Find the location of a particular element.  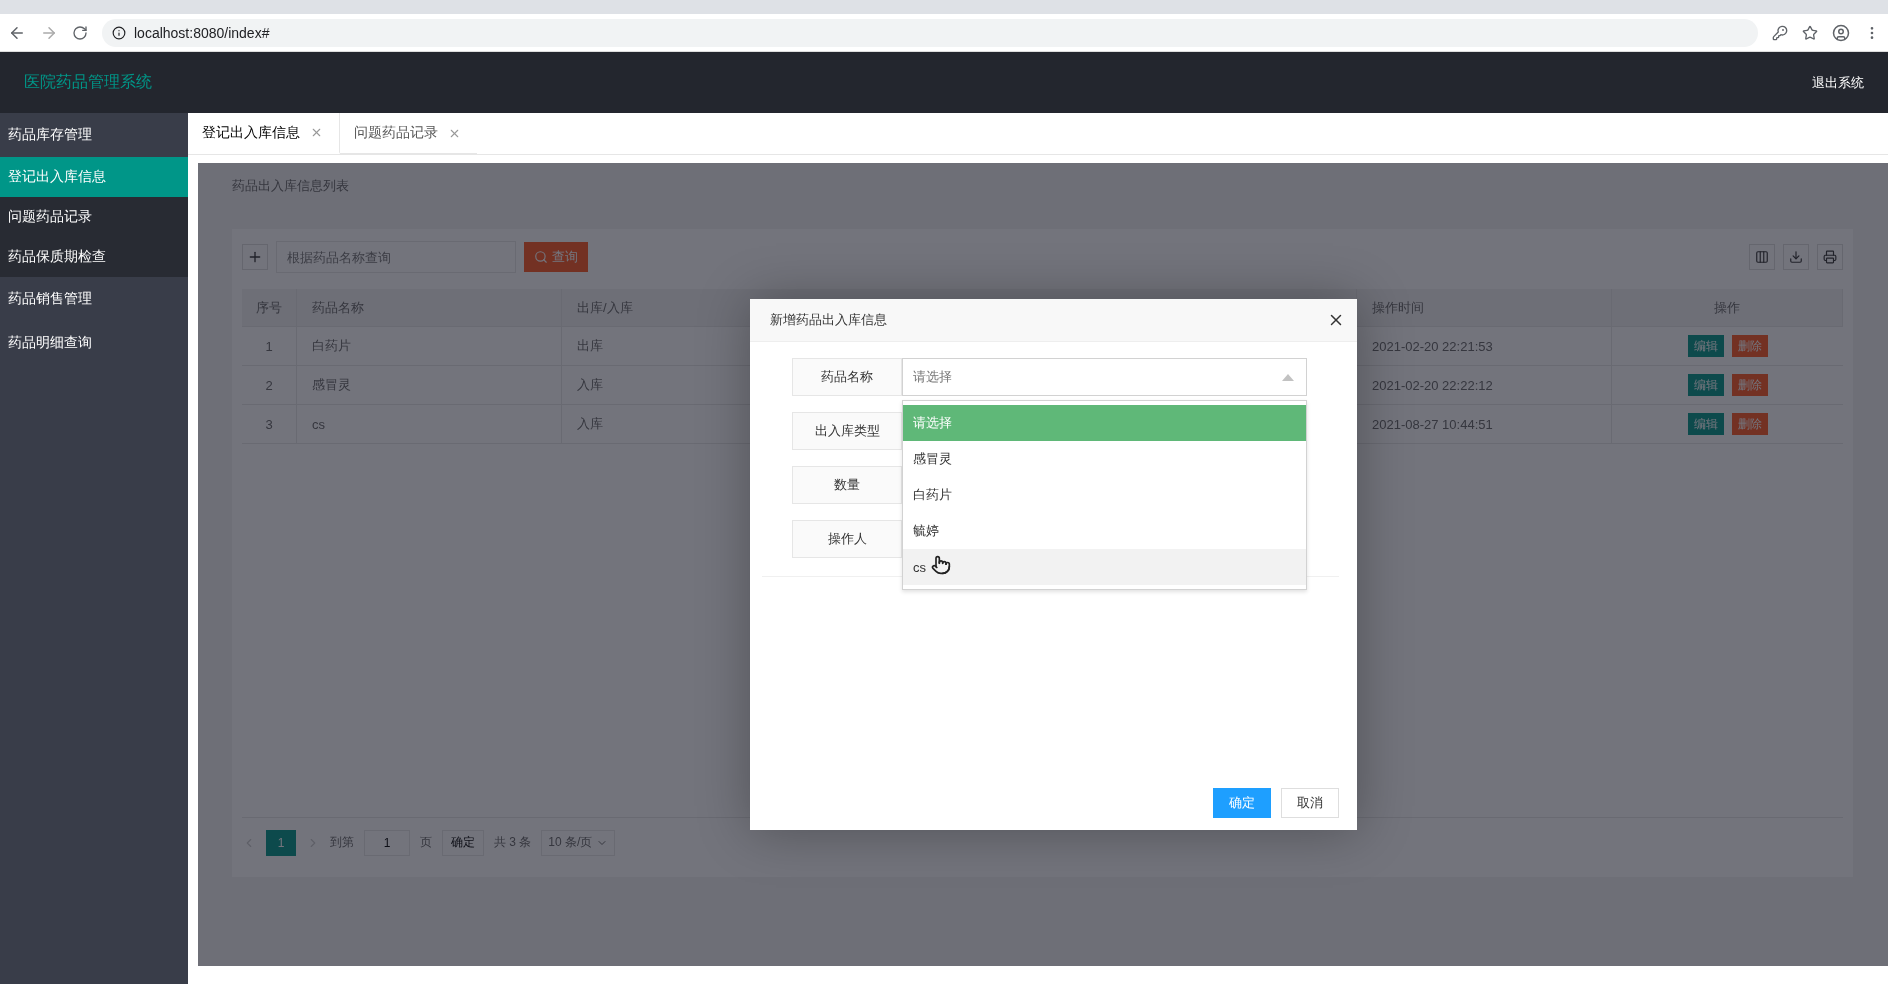

pointer-icon is located at coordinates (941, 565).